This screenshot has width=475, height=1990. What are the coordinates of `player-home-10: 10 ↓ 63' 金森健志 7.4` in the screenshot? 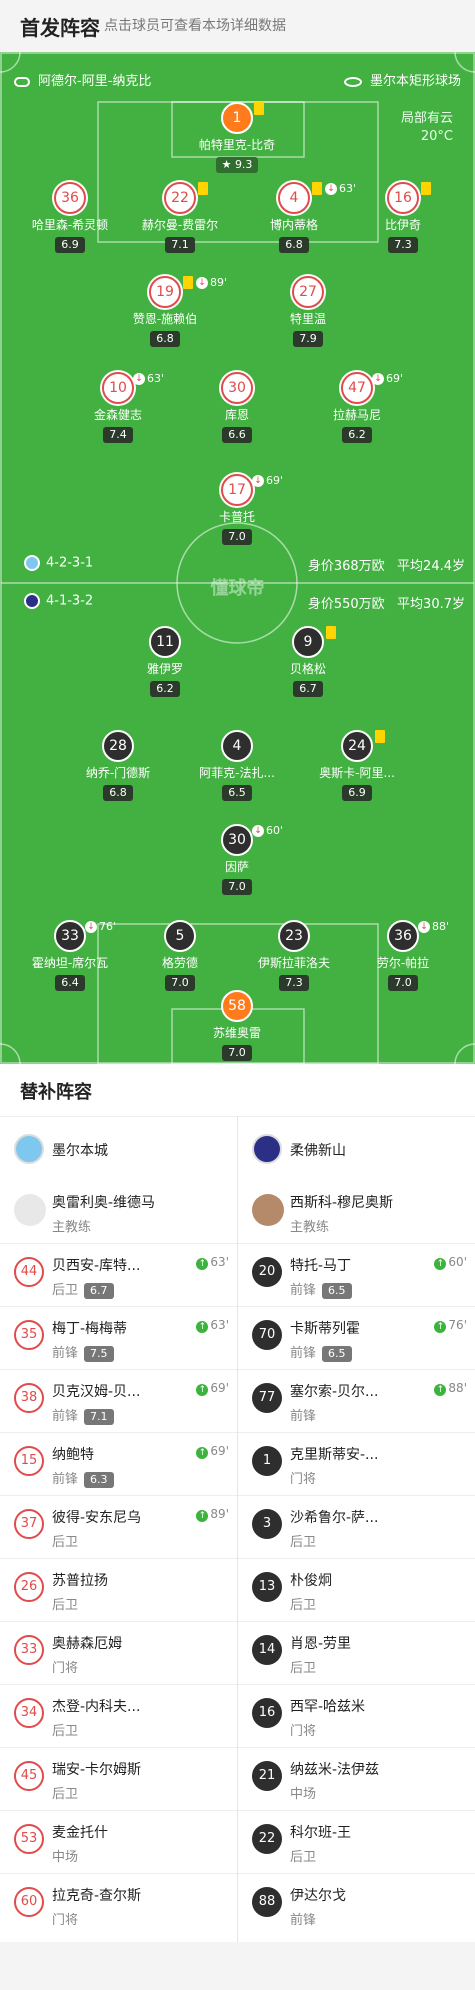 It's located at (118, 407).